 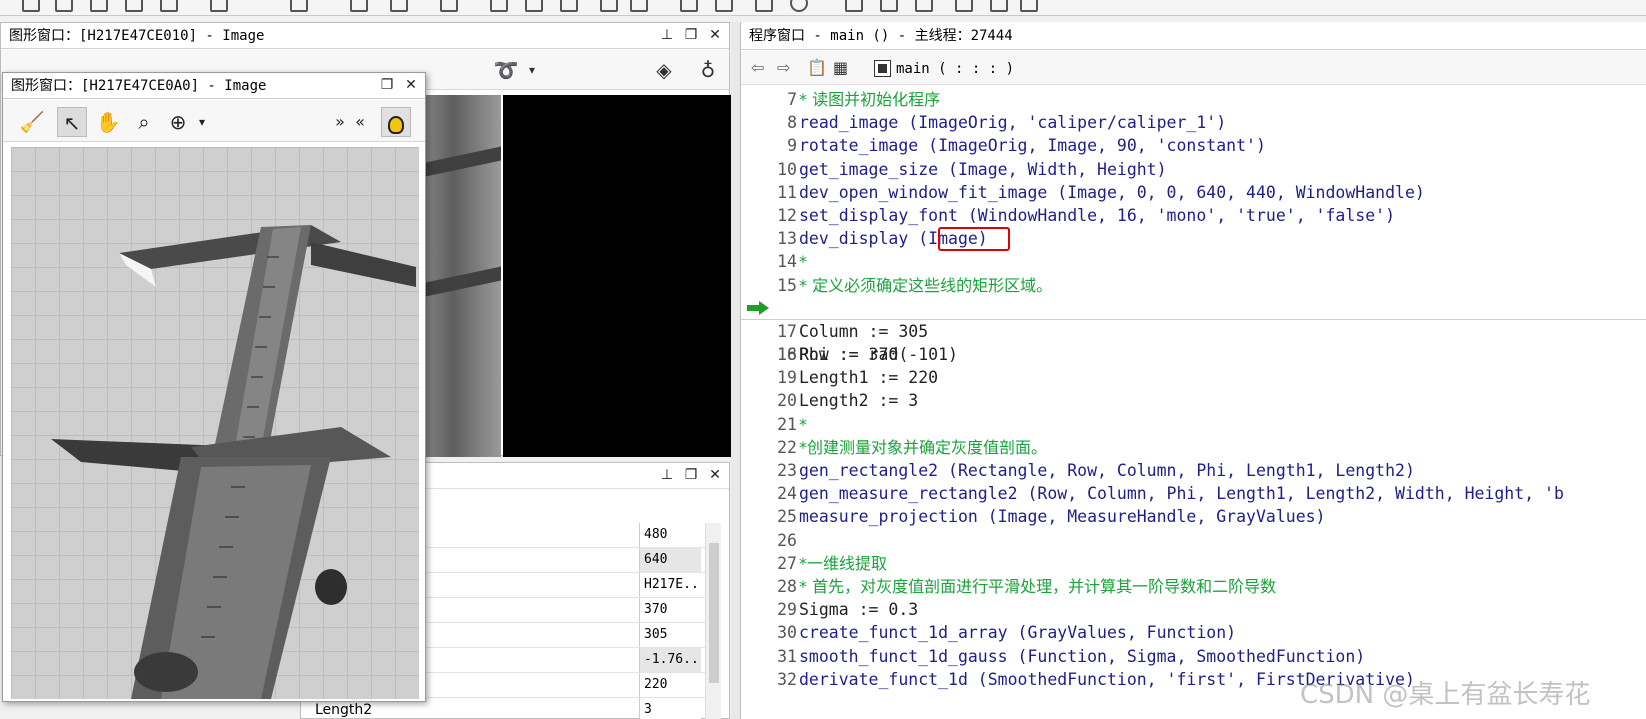 What do you see at coordinates (955, 69) in the screenshot?
I see `procedure-name: main ( : : : )` at bounding box center [955, 69].